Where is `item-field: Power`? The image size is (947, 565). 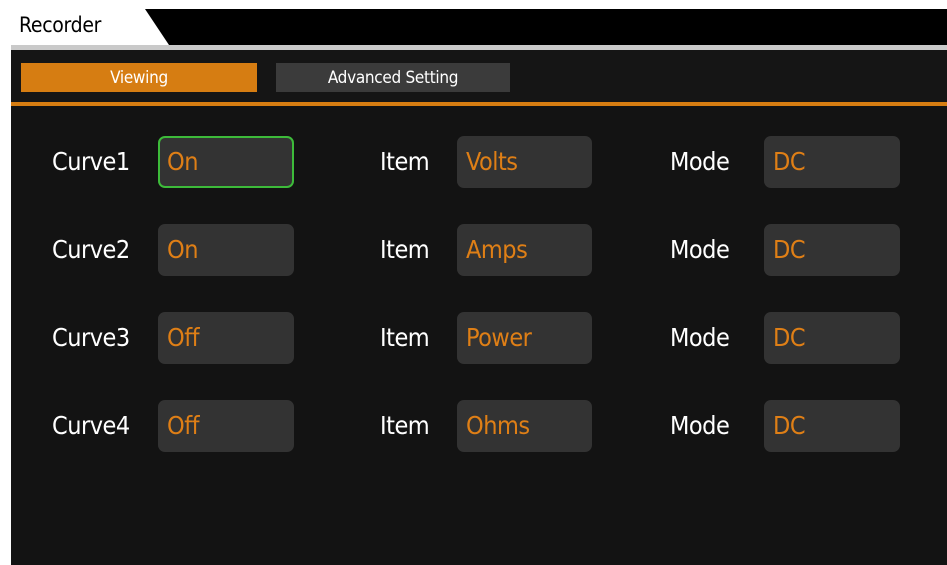
item-field: Power is located at coordinates (524, 338).